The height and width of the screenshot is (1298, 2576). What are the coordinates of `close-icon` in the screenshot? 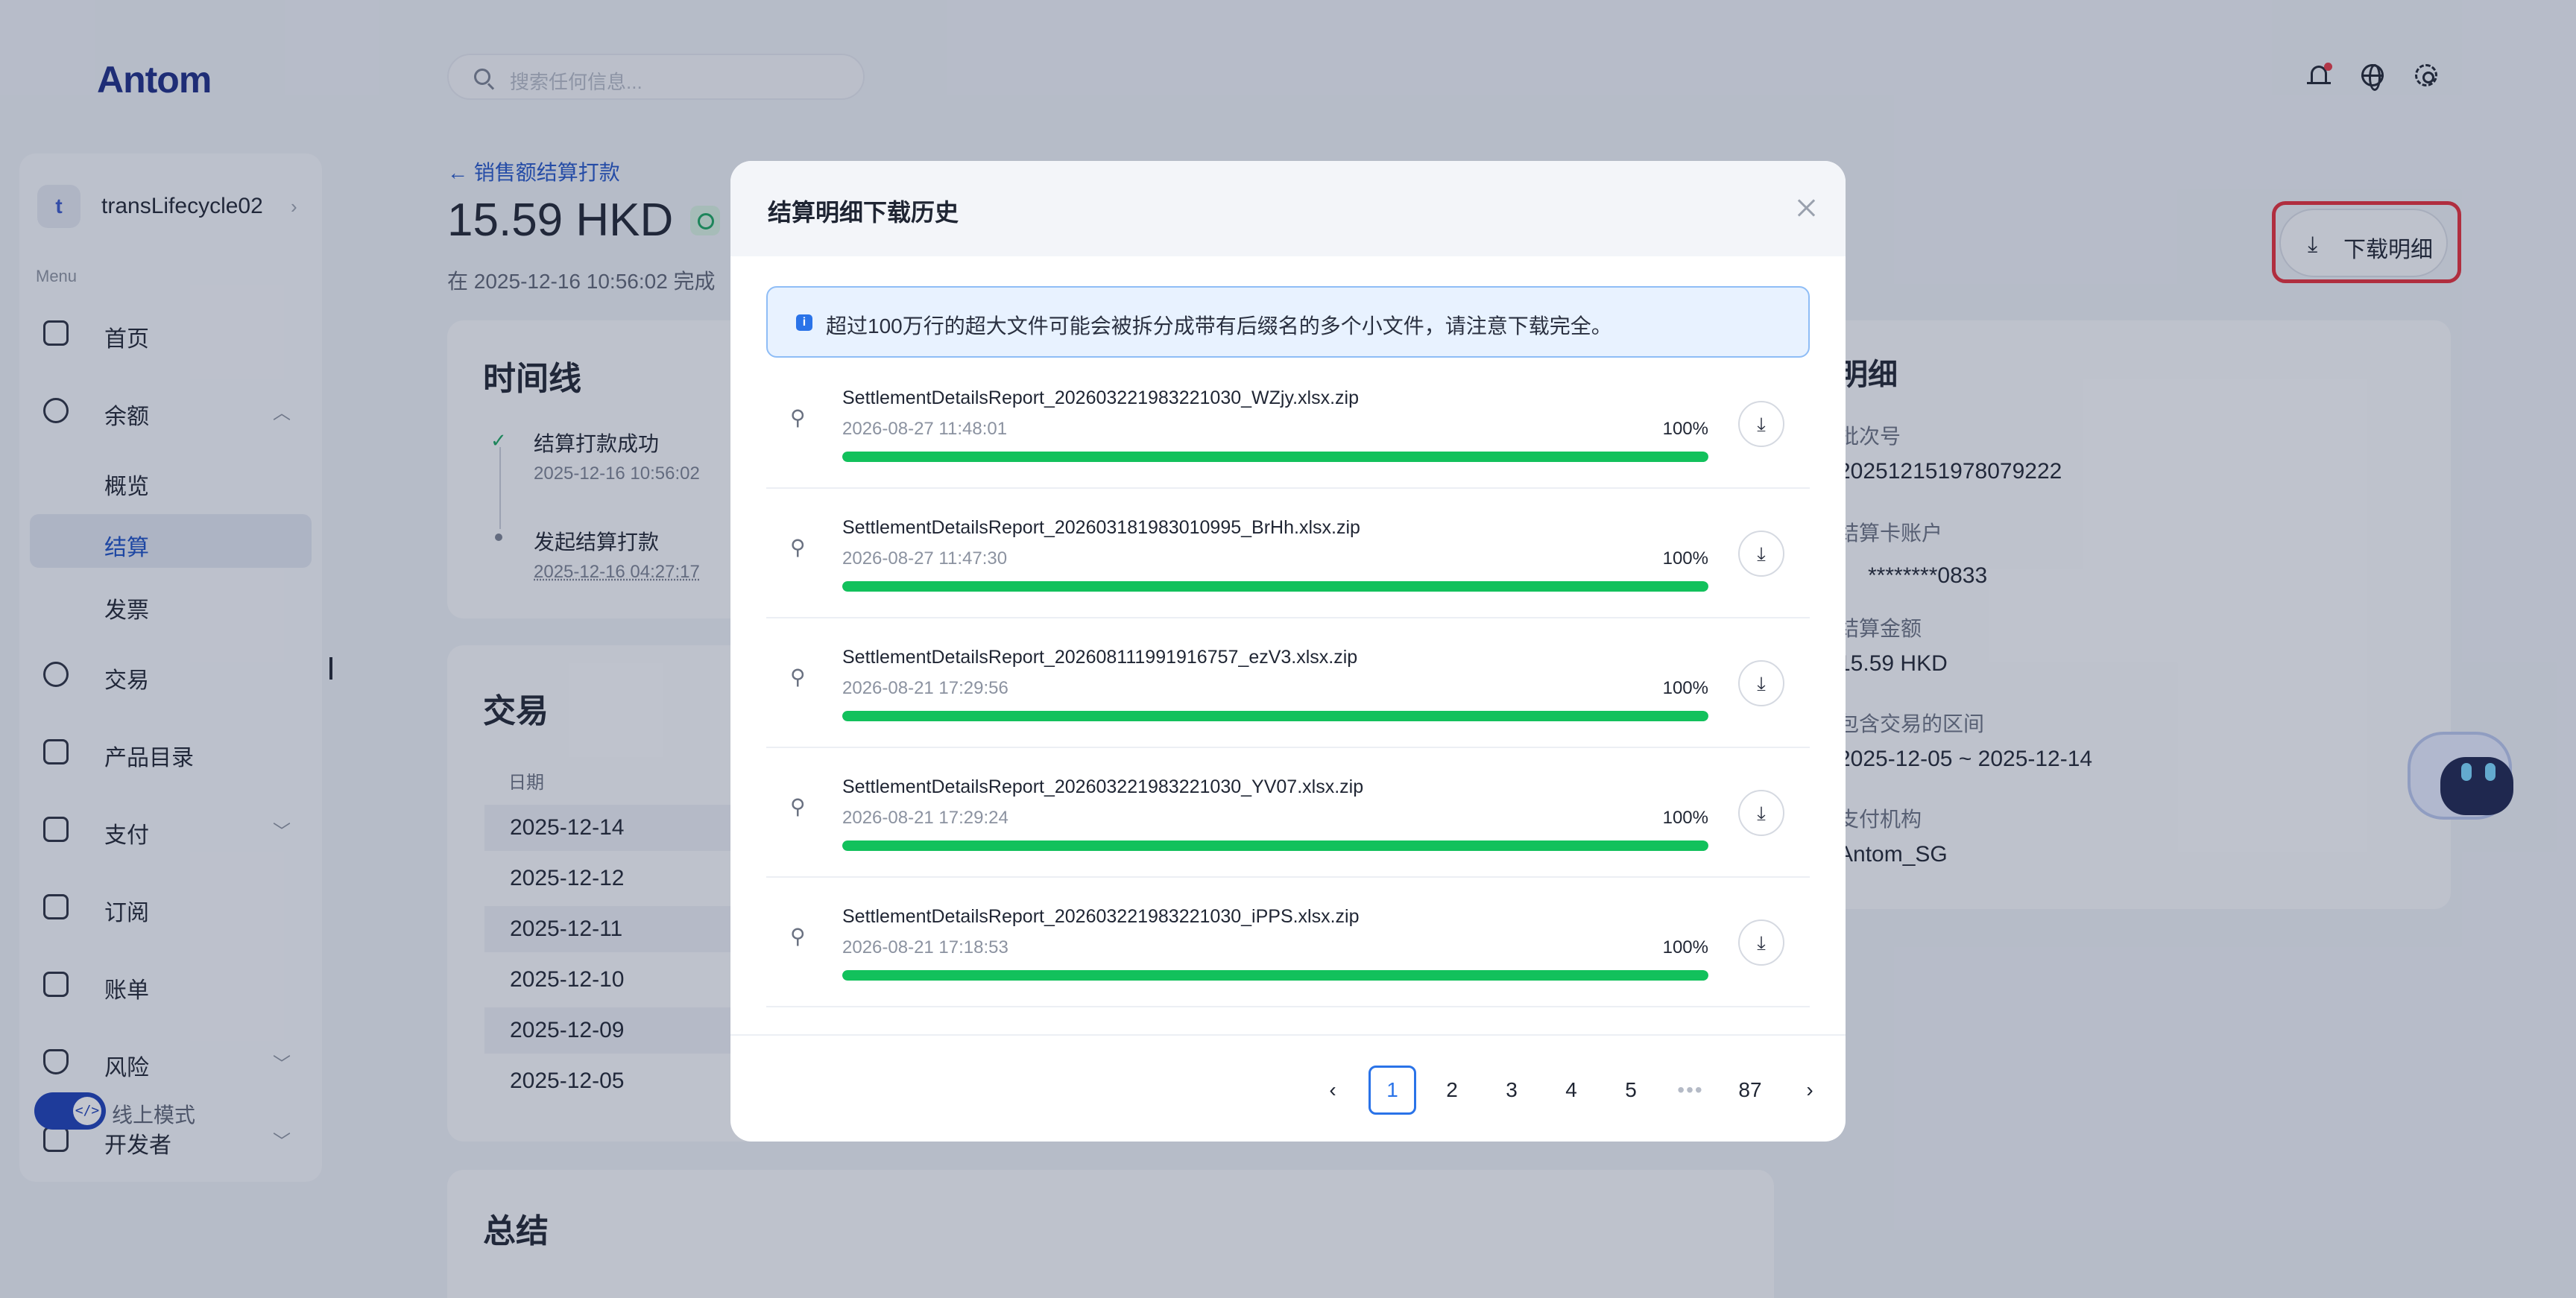 It's located at (1806, 208).